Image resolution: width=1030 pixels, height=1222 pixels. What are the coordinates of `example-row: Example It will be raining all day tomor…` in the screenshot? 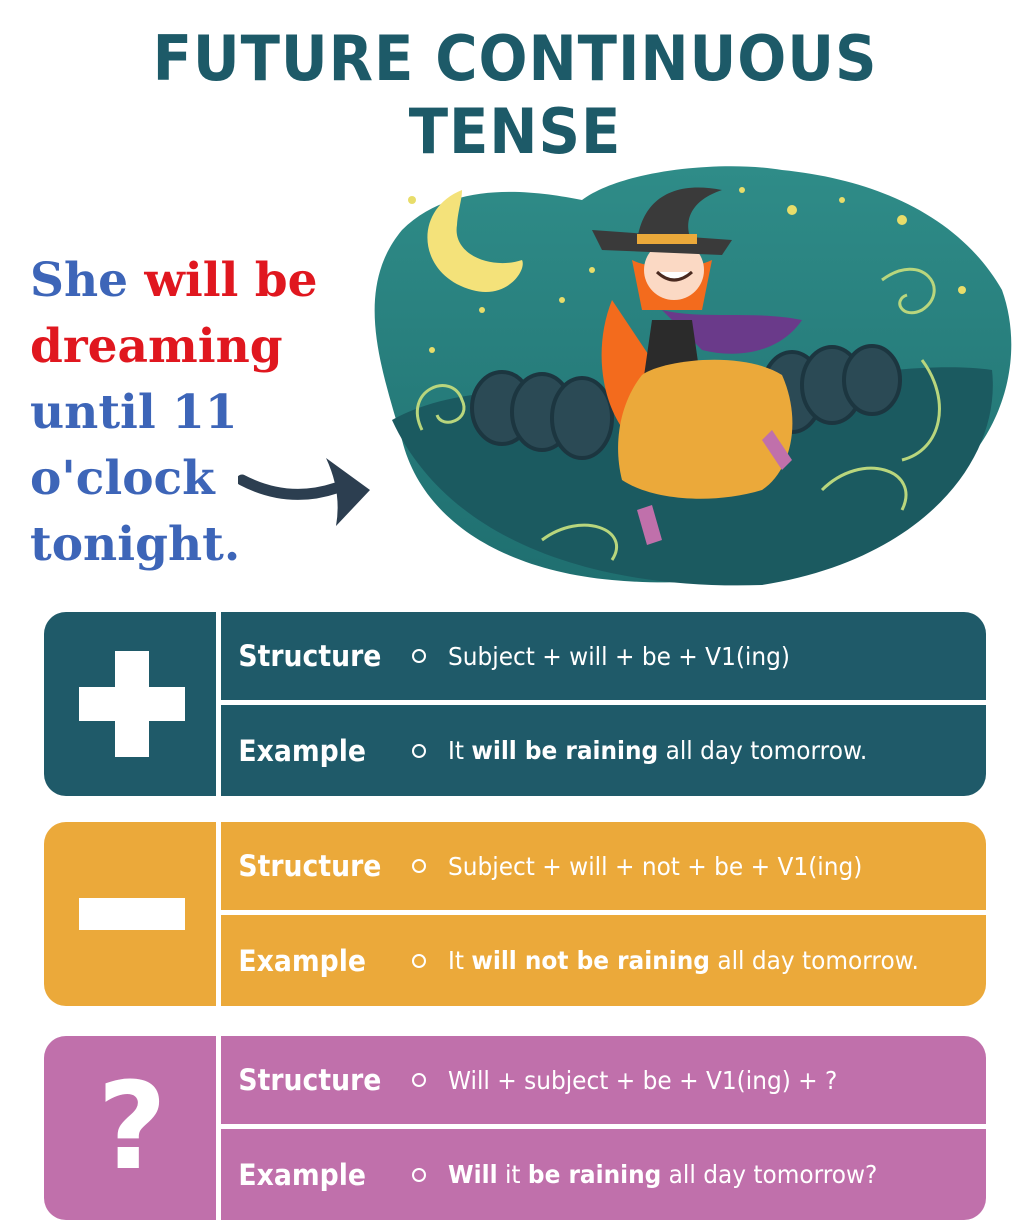 It's located at (603, 750).